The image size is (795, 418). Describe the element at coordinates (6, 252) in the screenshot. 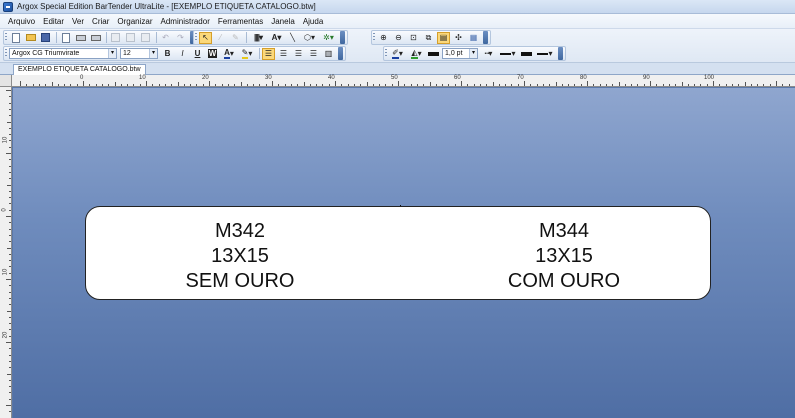

I see `left-ruler: 10 0 10 20` at that location.